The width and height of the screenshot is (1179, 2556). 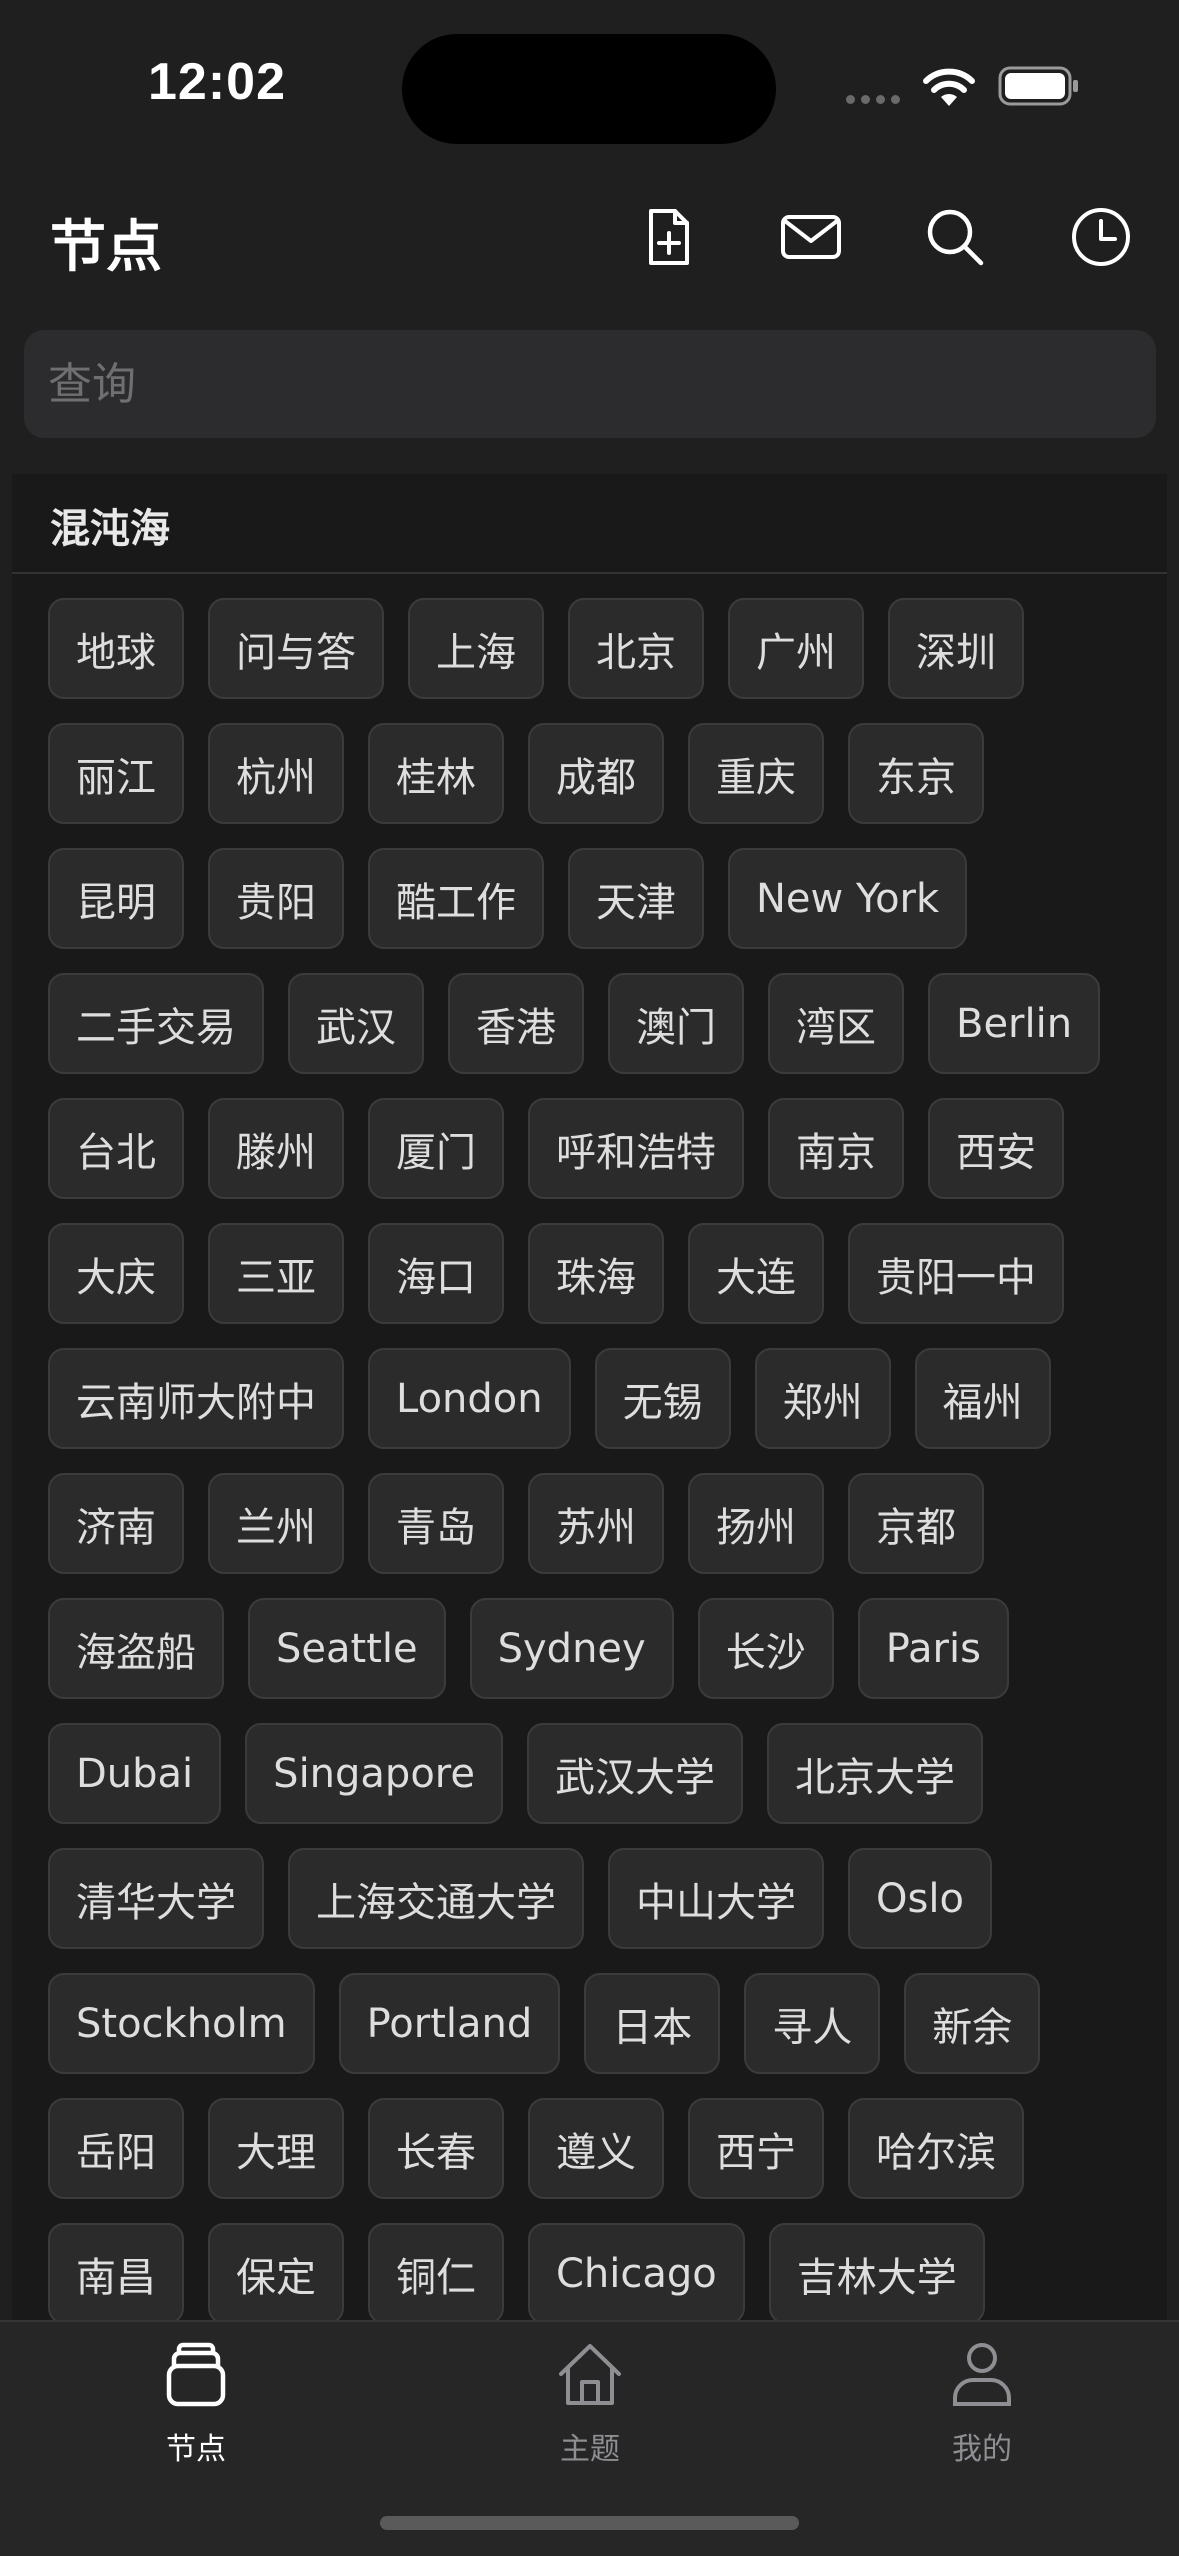 What do you see at coordinates (636, 648) in the screenshot?
I see `node-tag: 北京` at bounding box center [636, 648].